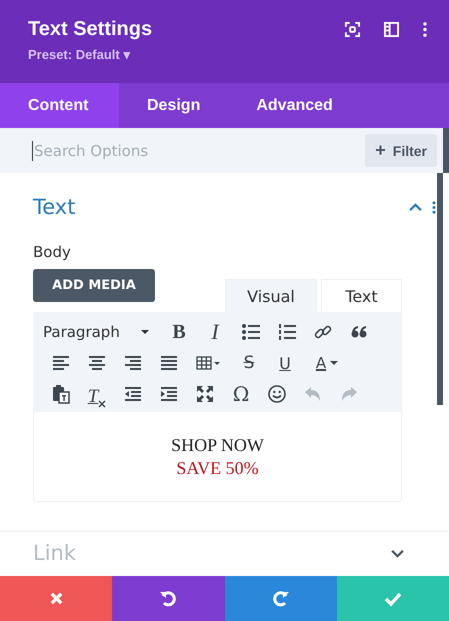 The width and height of the screenshot is (449, 621). I want to click on italic-button: I, so click(215, 332).